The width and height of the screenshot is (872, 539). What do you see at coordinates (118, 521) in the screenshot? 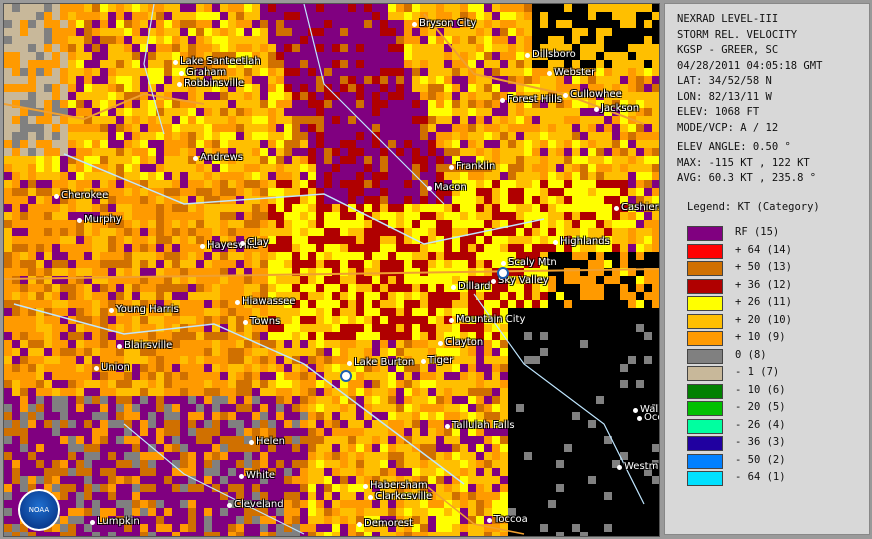
I see `city-label: Lumpkin` at bounding box center [118, 521].